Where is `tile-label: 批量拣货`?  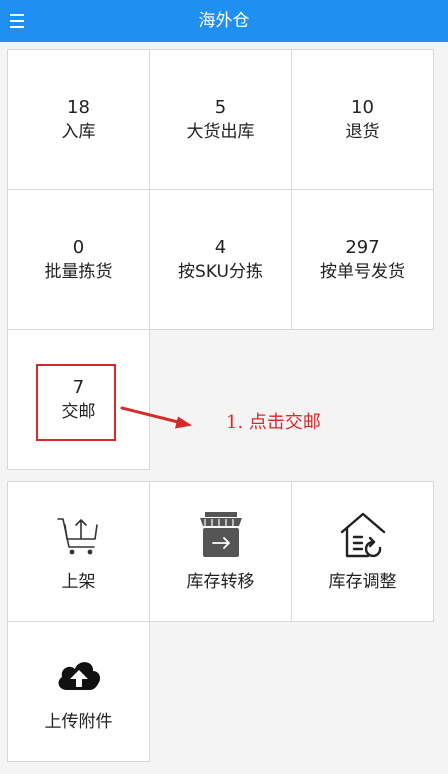 tile-label: 批量拣货 is located at coordinates (78, 271).